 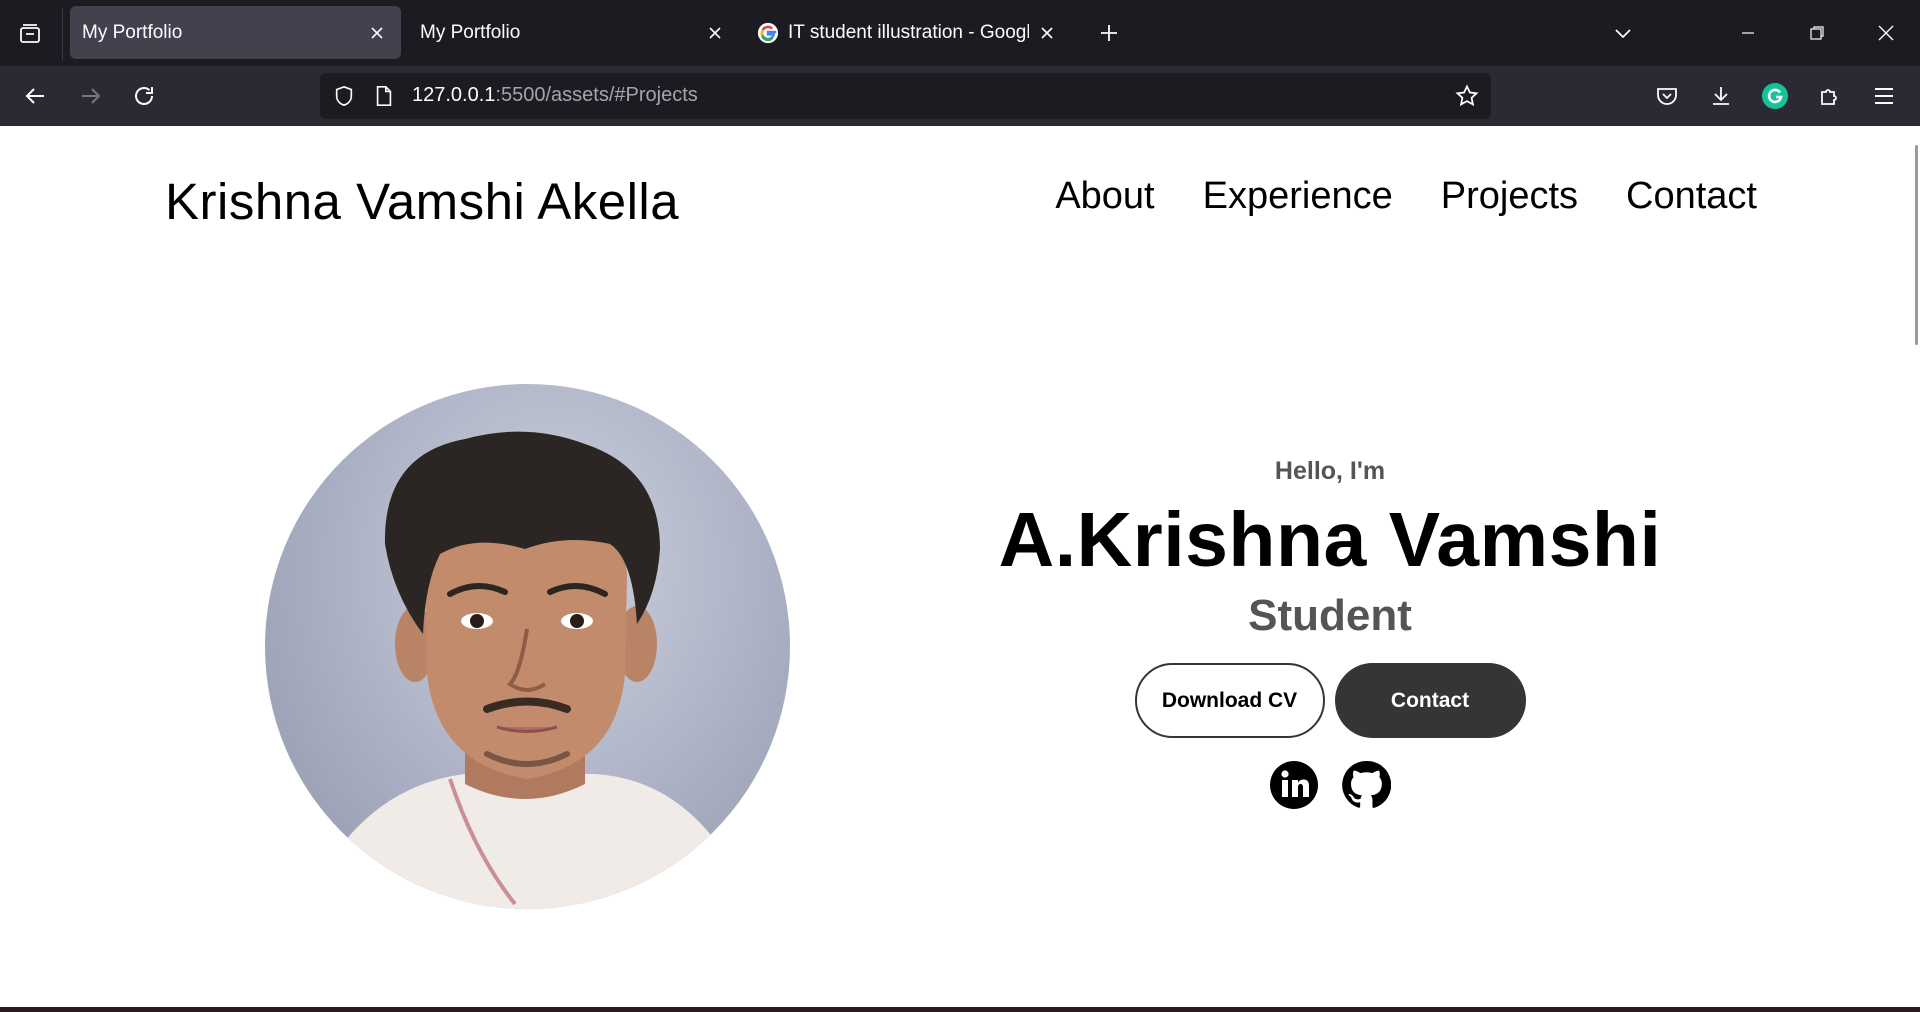 What do you see at coordinates (384, 96) in the screenshot?
I see `page-info-icon` at bounding box center [384, 96].